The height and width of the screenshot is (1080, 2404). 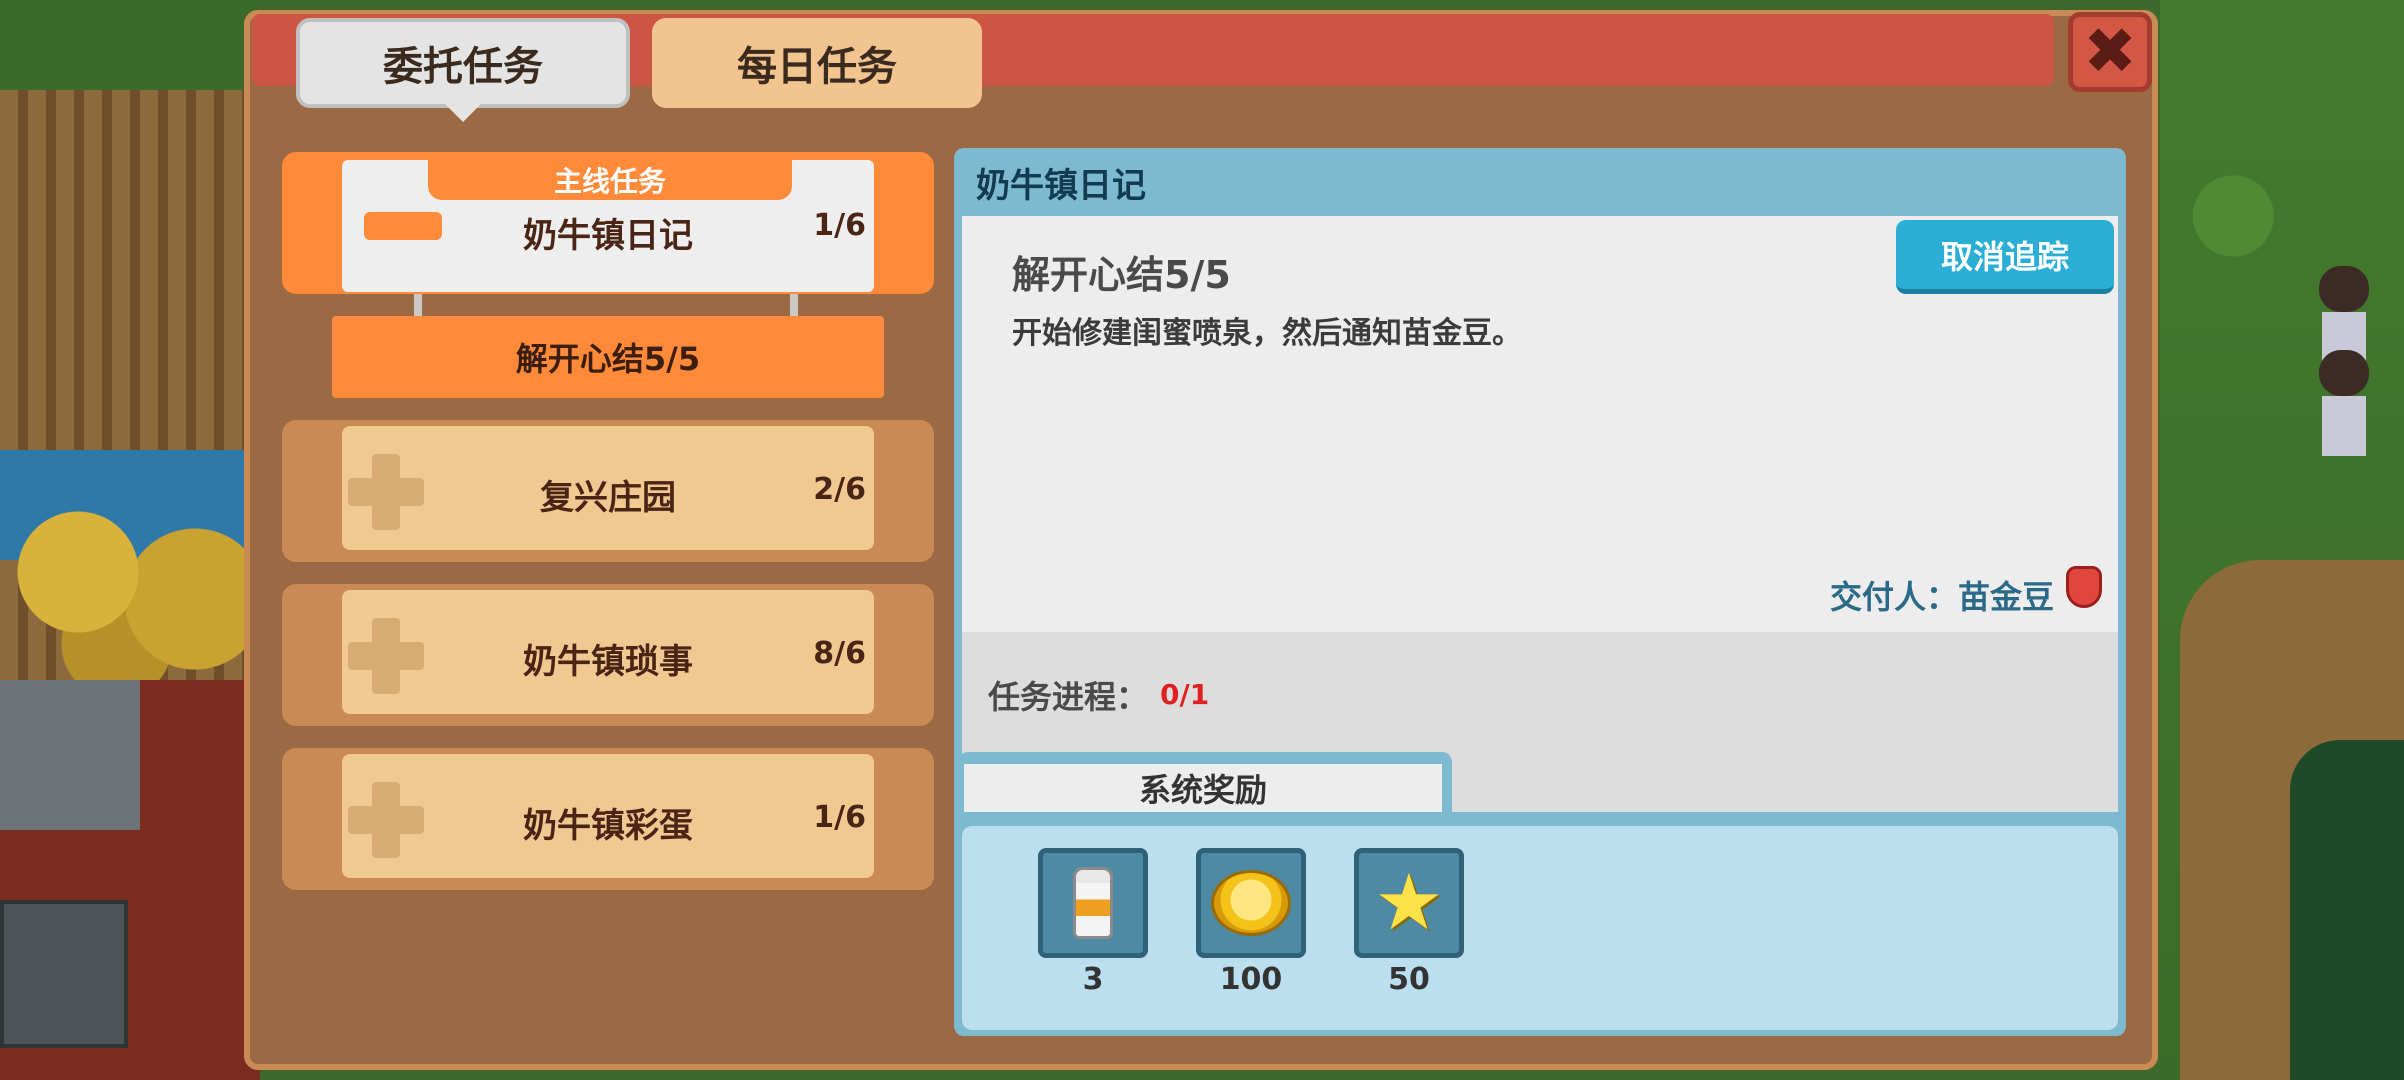 What do you see at coordinates (608, 662) in the screenshot?
I see `quest-name: 奶牛镇琐事` at bounding box center [608, 662].